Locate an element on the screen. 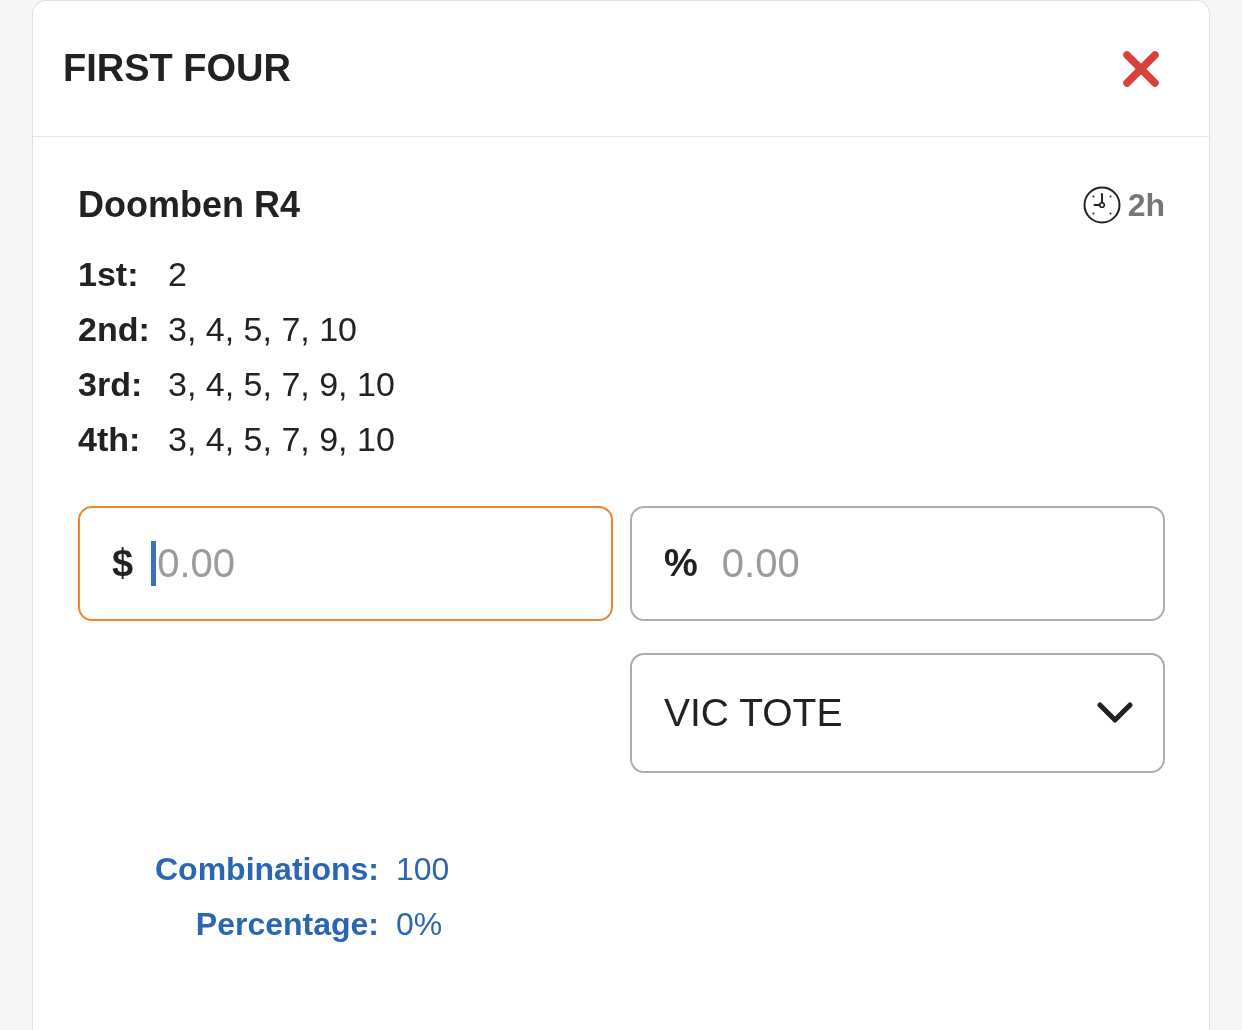 The image size is (1242, 1030). summary-value: 0% is located at coordinates (420, 924).